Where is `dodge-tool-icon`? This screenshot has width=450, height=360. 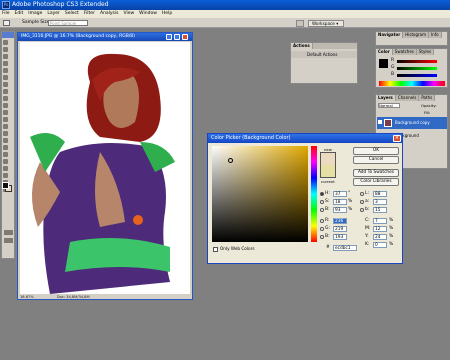 dodge-tool-icon is located at coordinates (5, 133).